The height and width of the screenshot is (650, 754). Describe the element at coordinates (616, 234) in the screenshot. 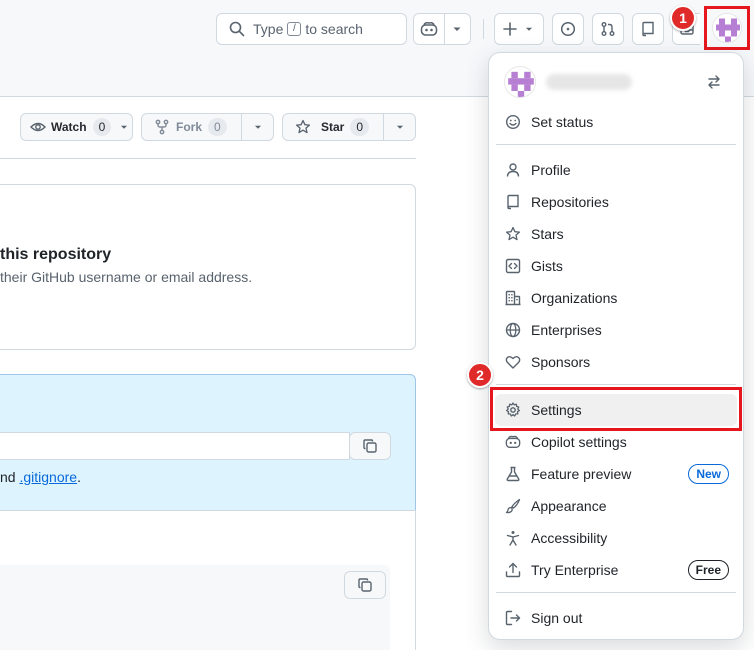

I see `menu-item-stars: Stars` at that location.